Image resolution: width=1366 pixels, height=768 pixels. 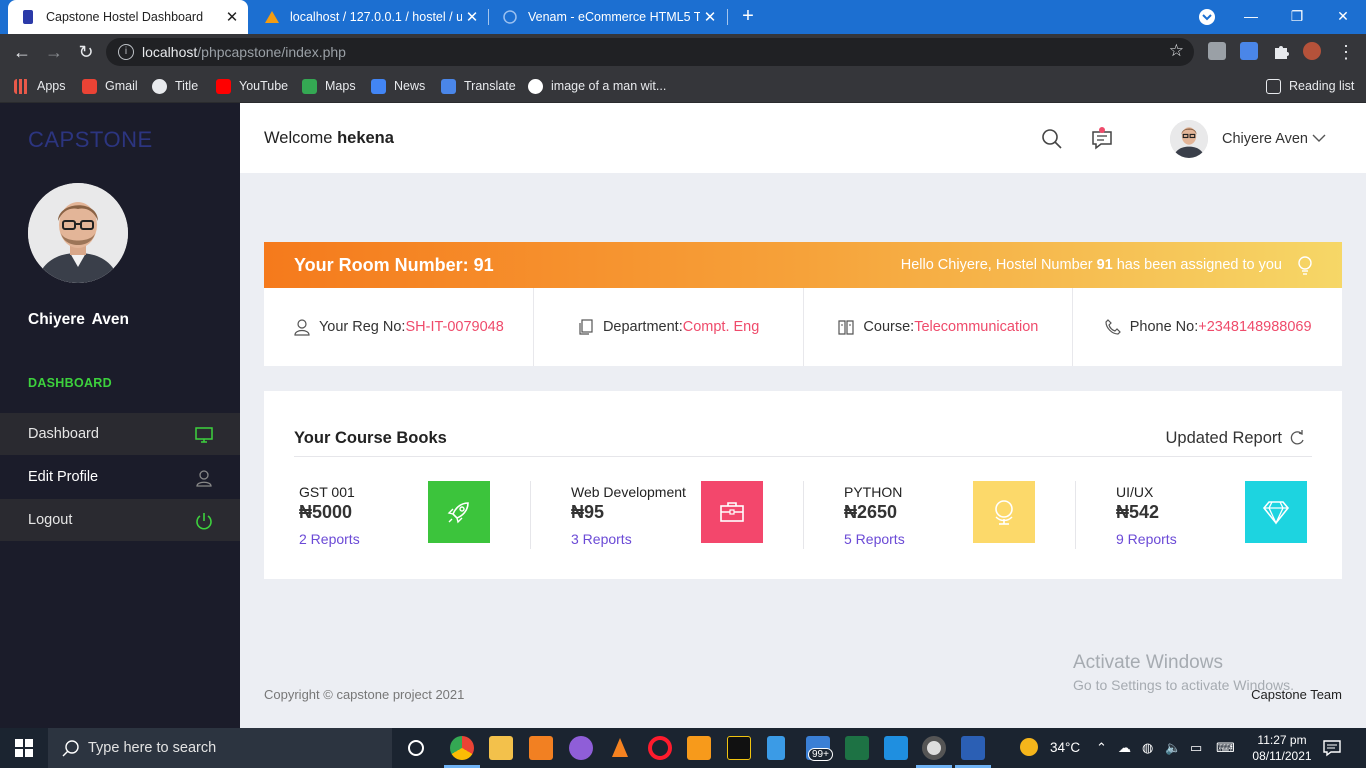 I want to click on user-icon, so click(x=204, y=478).